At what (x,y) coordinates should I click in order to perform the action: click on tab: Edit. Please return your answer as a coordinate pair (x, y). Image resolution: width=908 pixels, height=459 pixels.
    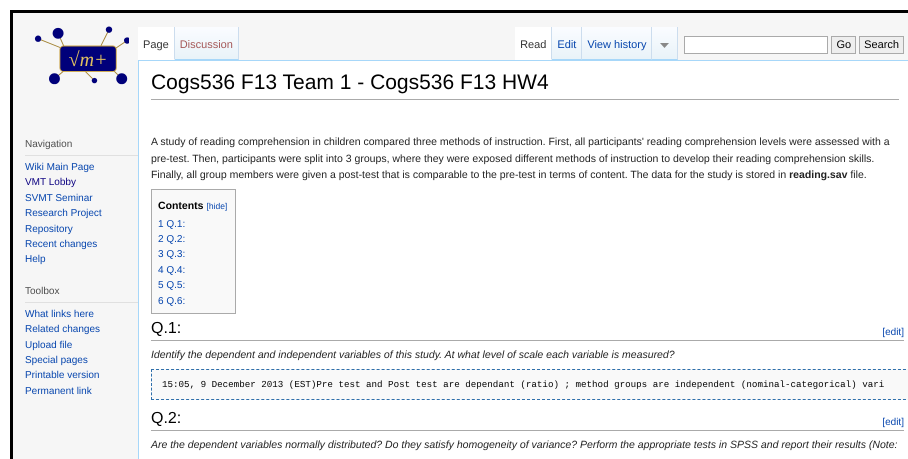
    Looking at the image, I should click on (567, 43).